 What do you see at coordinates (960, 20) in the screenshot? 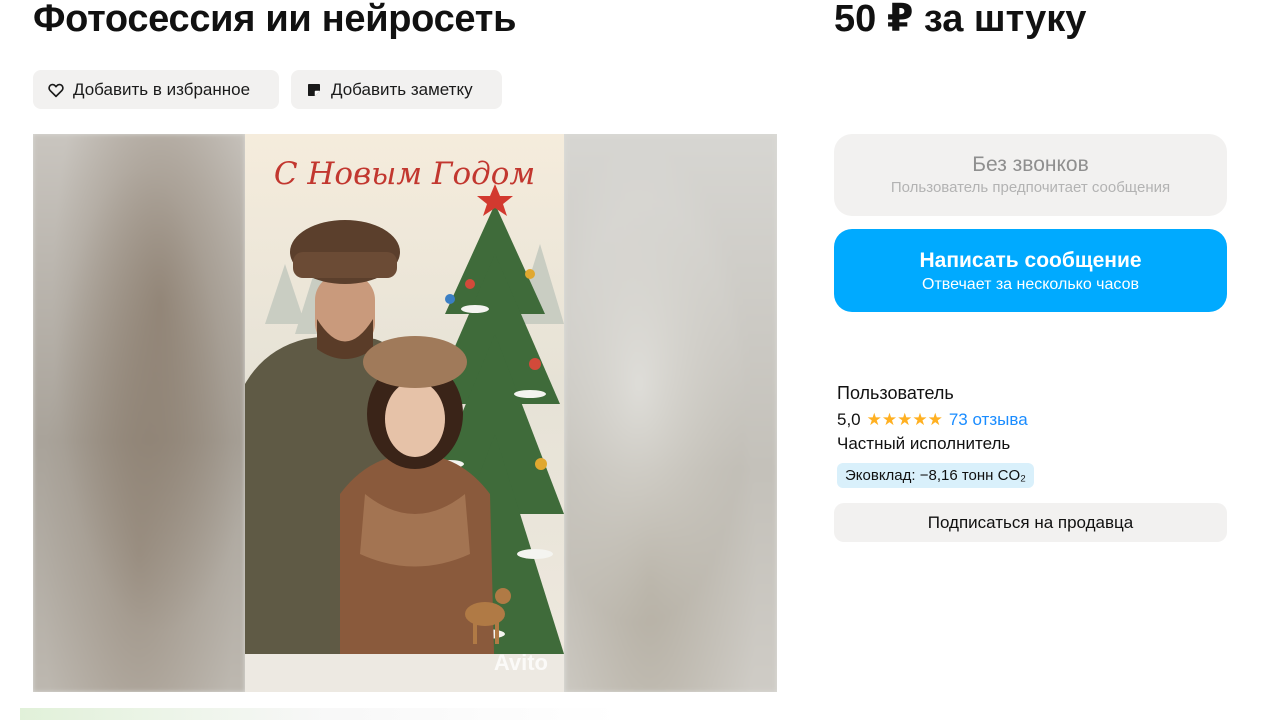
I see `listing-price: 50 ₽ за штуку` at bounding box center [960, 20].